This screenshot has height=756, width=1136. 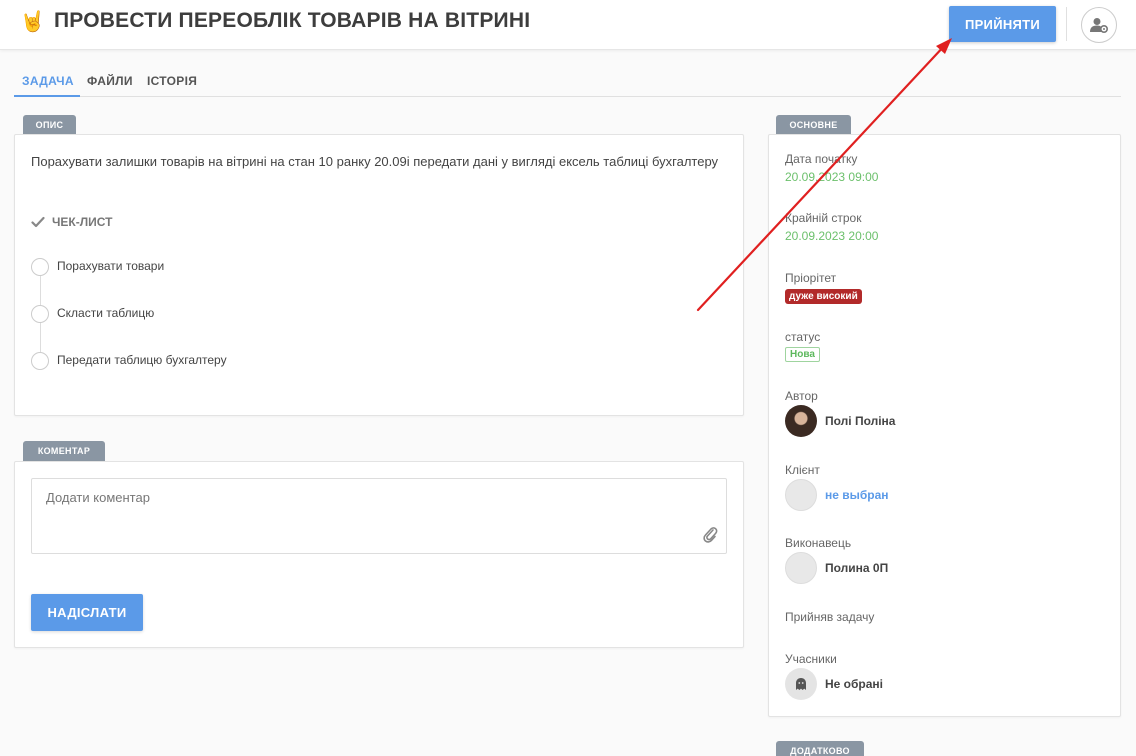 What do you see at coordinates (831, 177) in the screenshot?
I see `start-date-value: 20.09.2023 09:00` at bounding box center [831, 177].